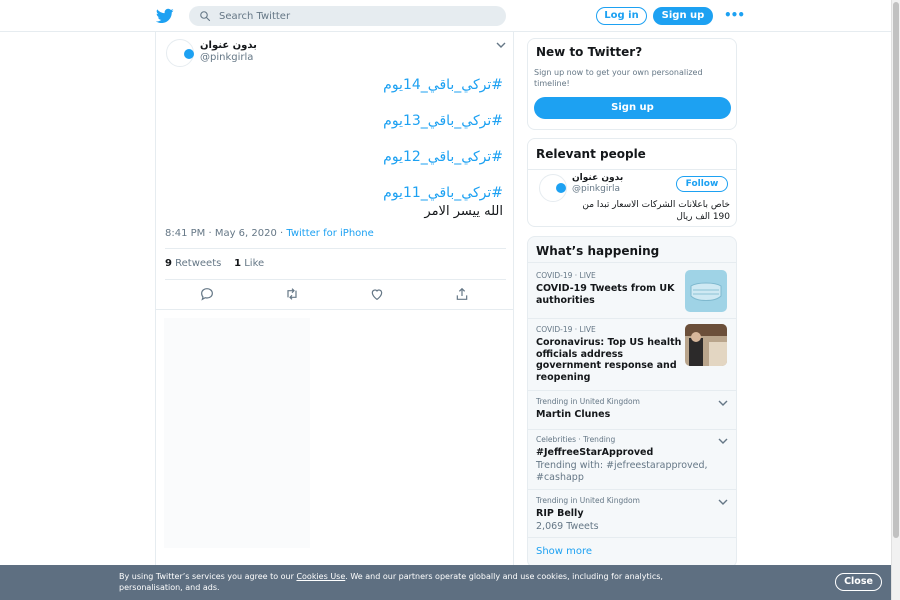  Describe the element at coordinates (205, 16) in the screenshot. I see `search-icon` at that location.